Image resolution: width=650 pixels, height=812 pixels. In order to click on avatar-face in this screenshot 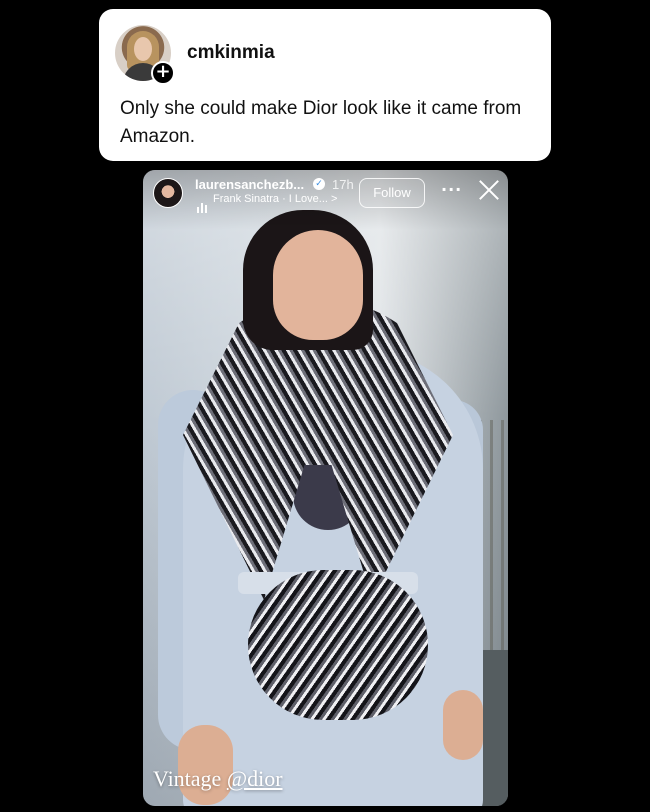, I will do `click(143, 49)`.